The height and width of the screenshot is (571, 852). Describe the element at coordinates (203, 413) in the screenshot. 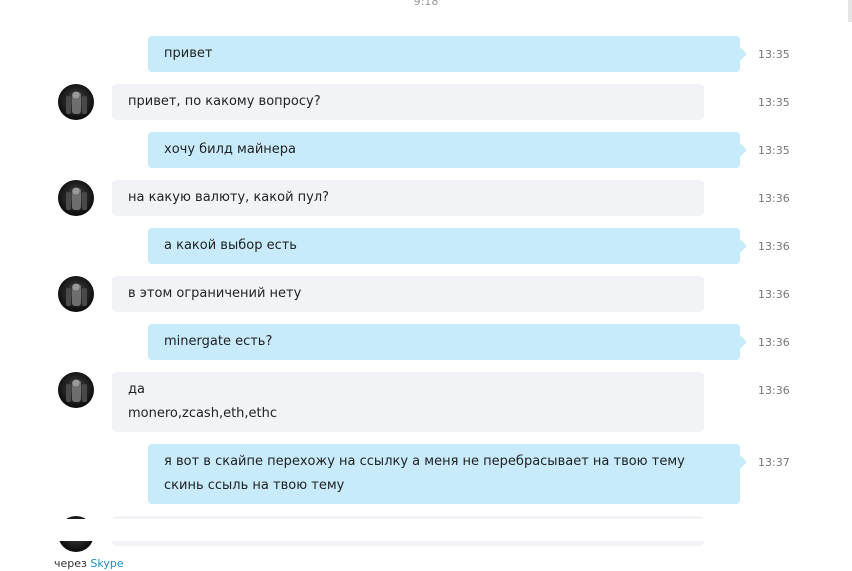

I see `message-text: monero,zcash,eth,ethc` at that location.